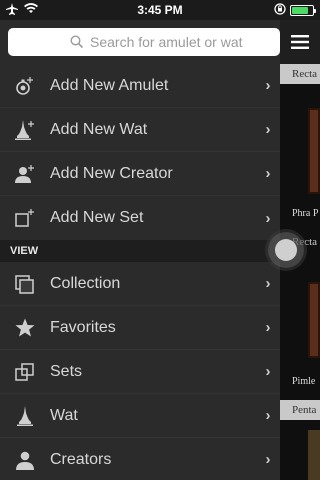 This screenshot has height=480, width=320. Describe the element at coordinates (25, 218) in the screenshot. I see `set-add-icon` at that location.